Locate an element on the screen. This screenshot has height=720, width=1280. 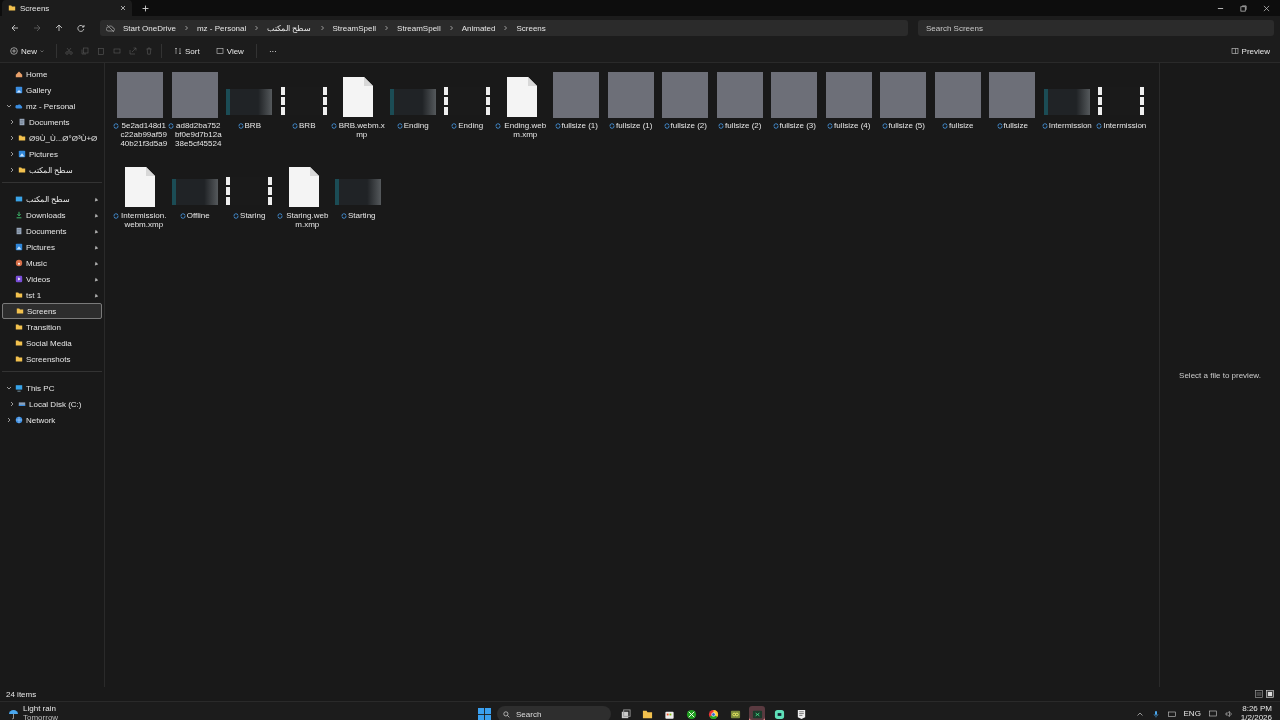
new-button: New is located at coordinates (27, 51).